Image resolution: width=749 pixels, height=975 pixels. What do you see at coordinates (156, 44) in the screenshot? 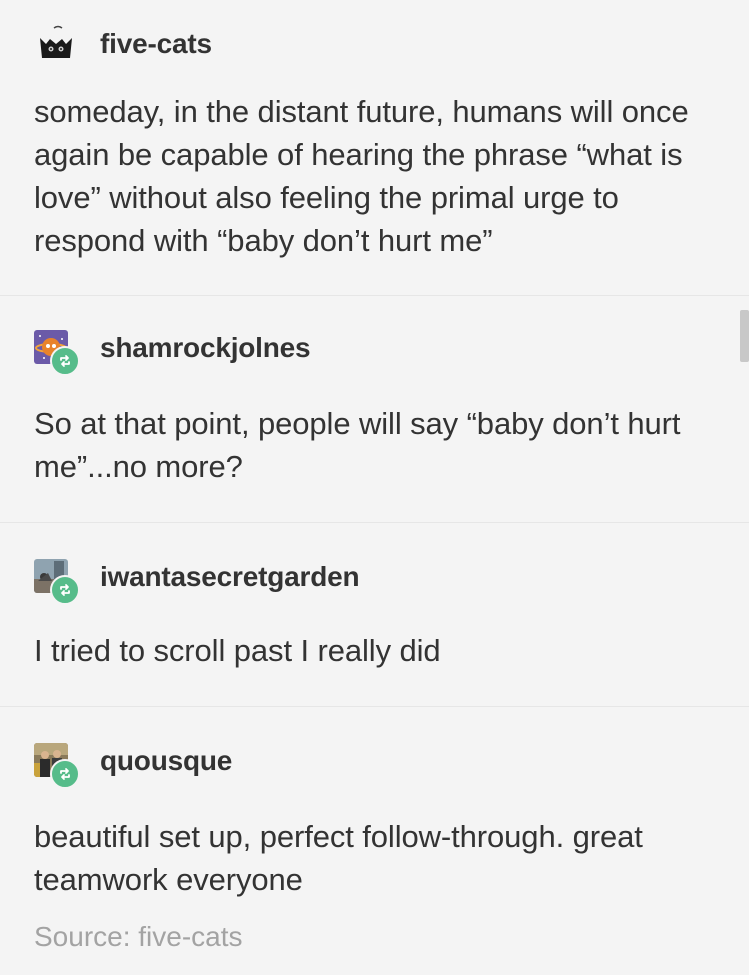
I see `post-username: five-cats` at bounding box center [156, 44].